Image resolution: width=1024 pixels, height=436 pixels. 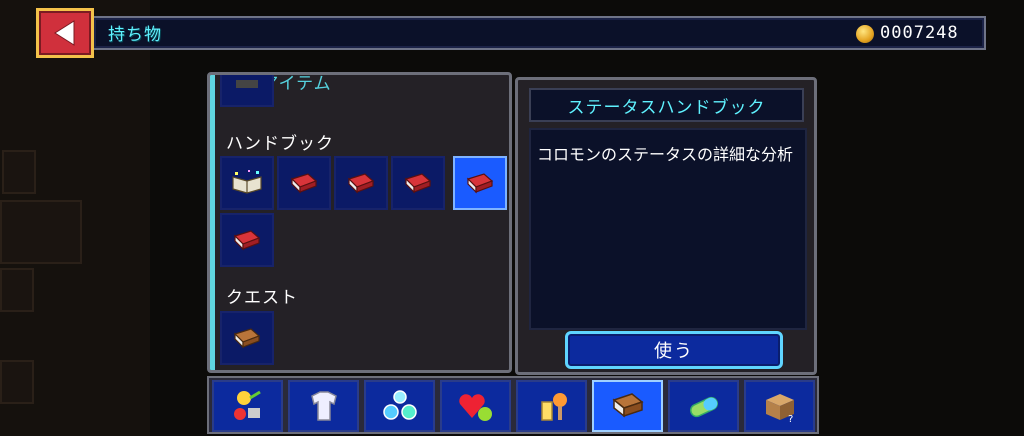 I want to click on money-counter: 0007248, so click(x=919, y=33).